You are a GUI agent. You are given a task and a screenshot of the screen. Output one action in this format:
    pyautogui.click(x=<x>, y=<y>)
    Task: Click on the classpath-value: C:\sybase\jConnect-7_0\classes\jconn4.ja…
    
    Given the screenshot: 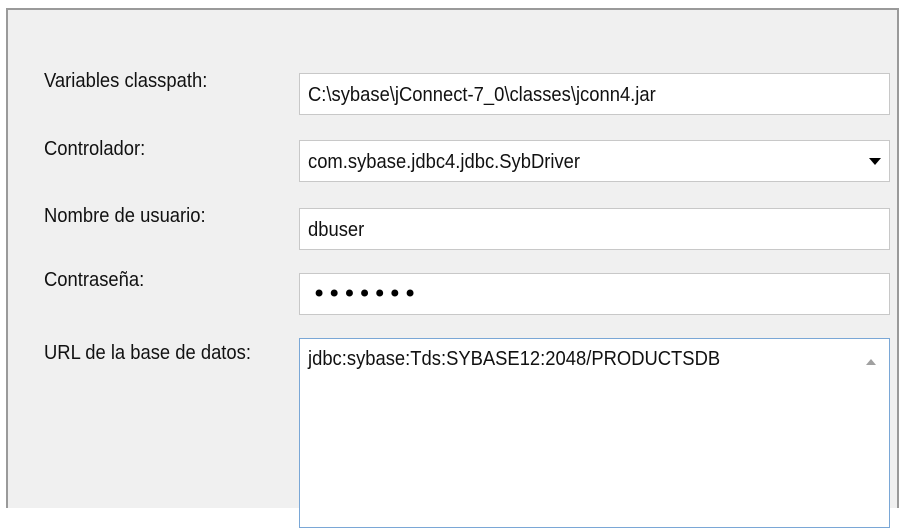 What is the action you would take?
    pyautogui.click(x=482, y=95)
    